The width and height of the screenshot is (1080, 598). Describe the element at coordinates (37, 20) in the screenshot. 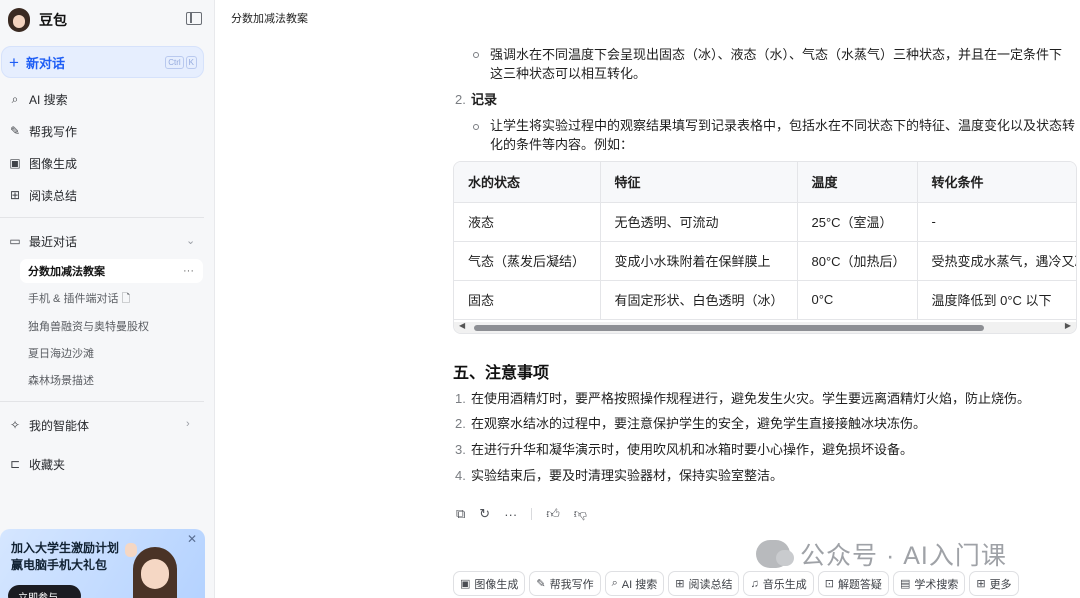

I see `brand: 豆包` at that location.